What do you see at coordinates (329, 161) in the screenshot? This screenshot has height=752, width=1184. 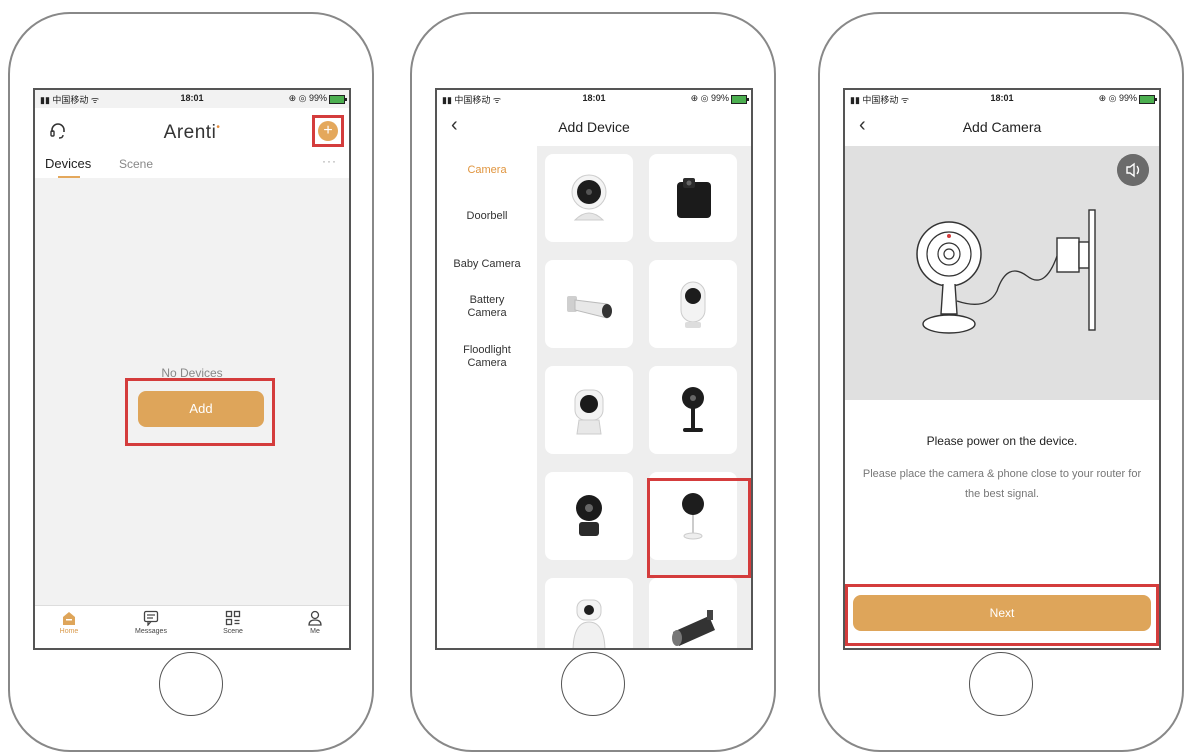 I see `more-options-icon: ···` at bounding box center [329, 161].